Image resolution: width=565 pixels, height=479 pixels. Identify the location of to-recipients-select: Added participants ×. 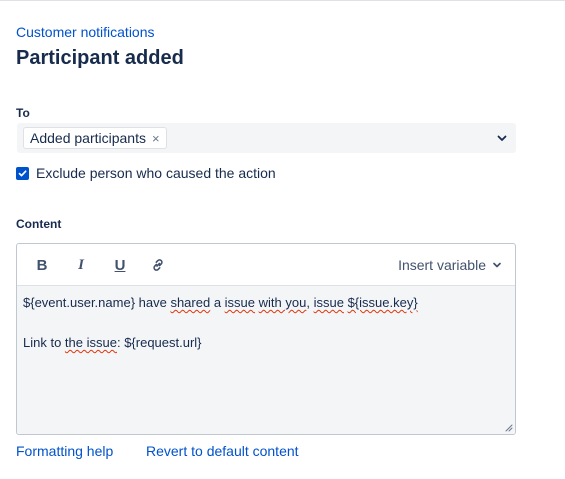
(266, 138).